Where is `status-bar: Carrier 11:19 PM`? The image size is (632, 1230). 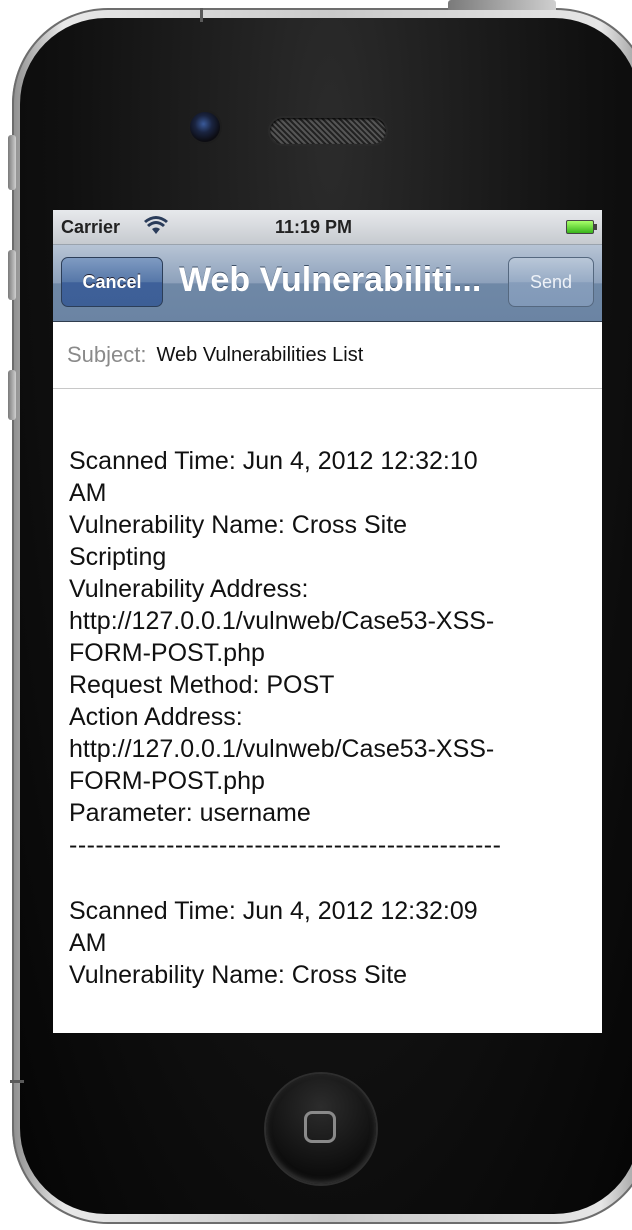
status-bar: Carrier 11:19 PM is located at coordinates (327, 227).